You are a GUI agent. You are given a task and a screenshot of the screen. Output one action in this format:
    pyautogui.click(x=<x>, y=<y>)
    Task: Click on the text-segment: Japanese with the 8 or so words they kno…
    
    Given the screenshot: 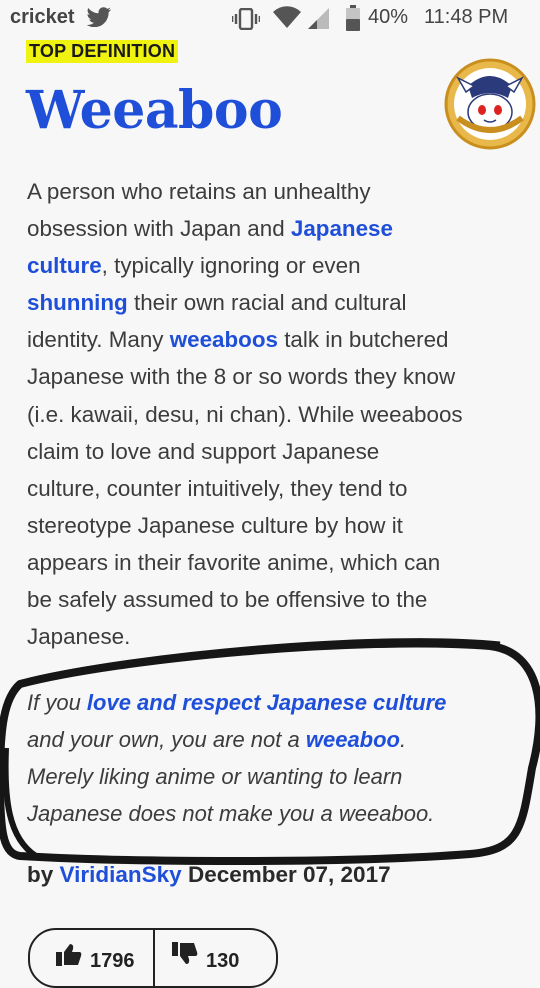 What is the action you would take?
    pyautogui.click(x=241, y=377)
    